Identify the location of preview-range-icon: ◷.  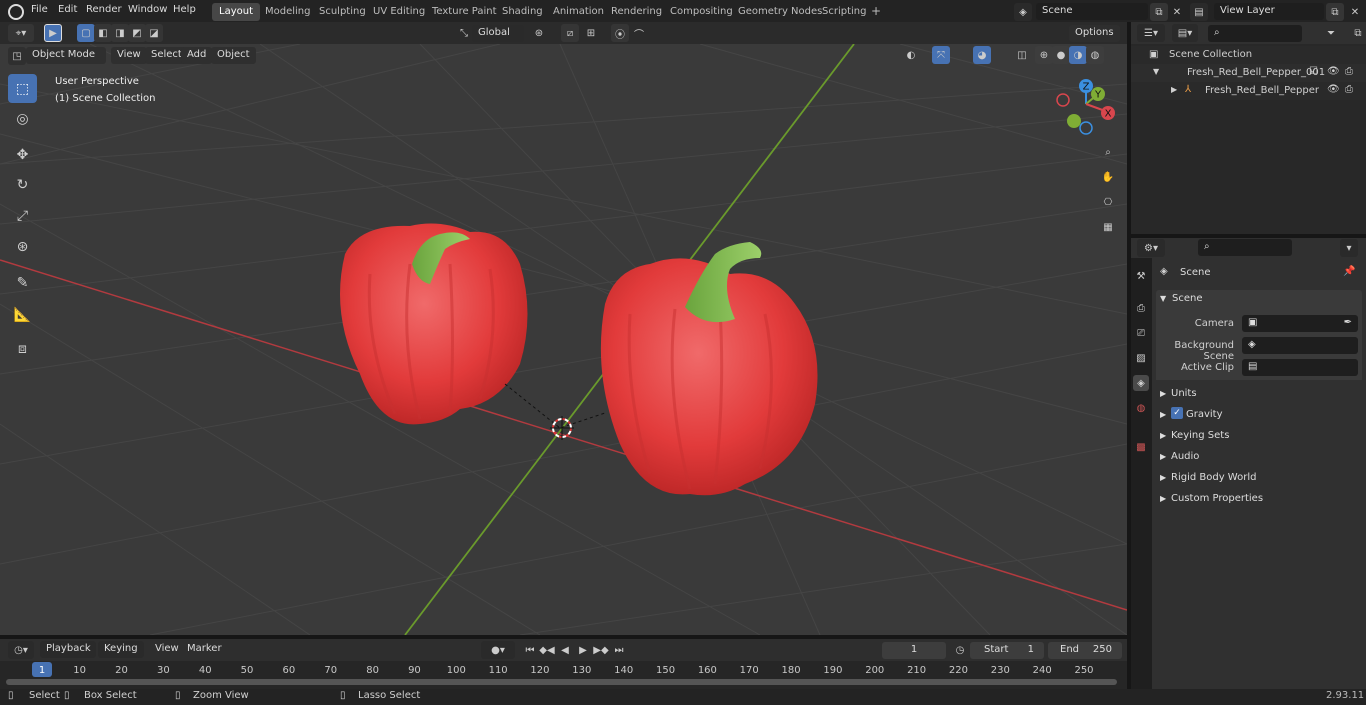
(960, 650).